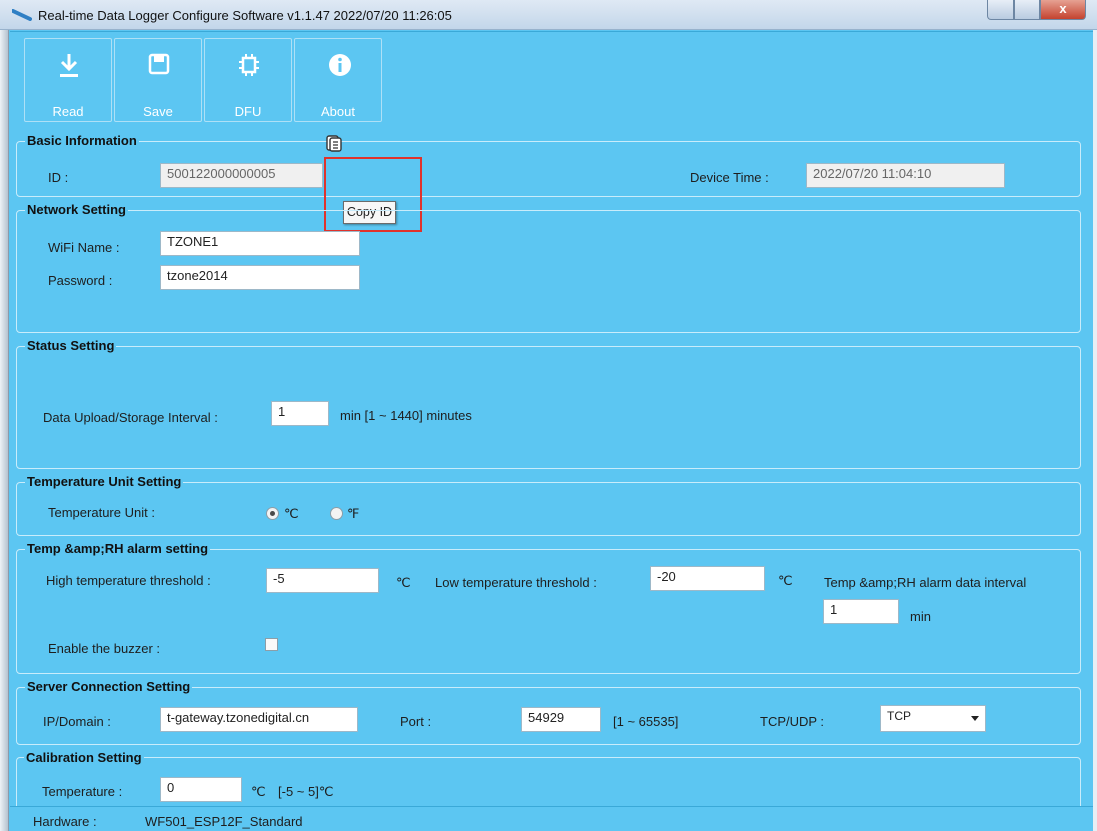 The width and height of the screenshot is (1097, 831). I want to click on basic-information-title: Basic Information, so click(82, 141).